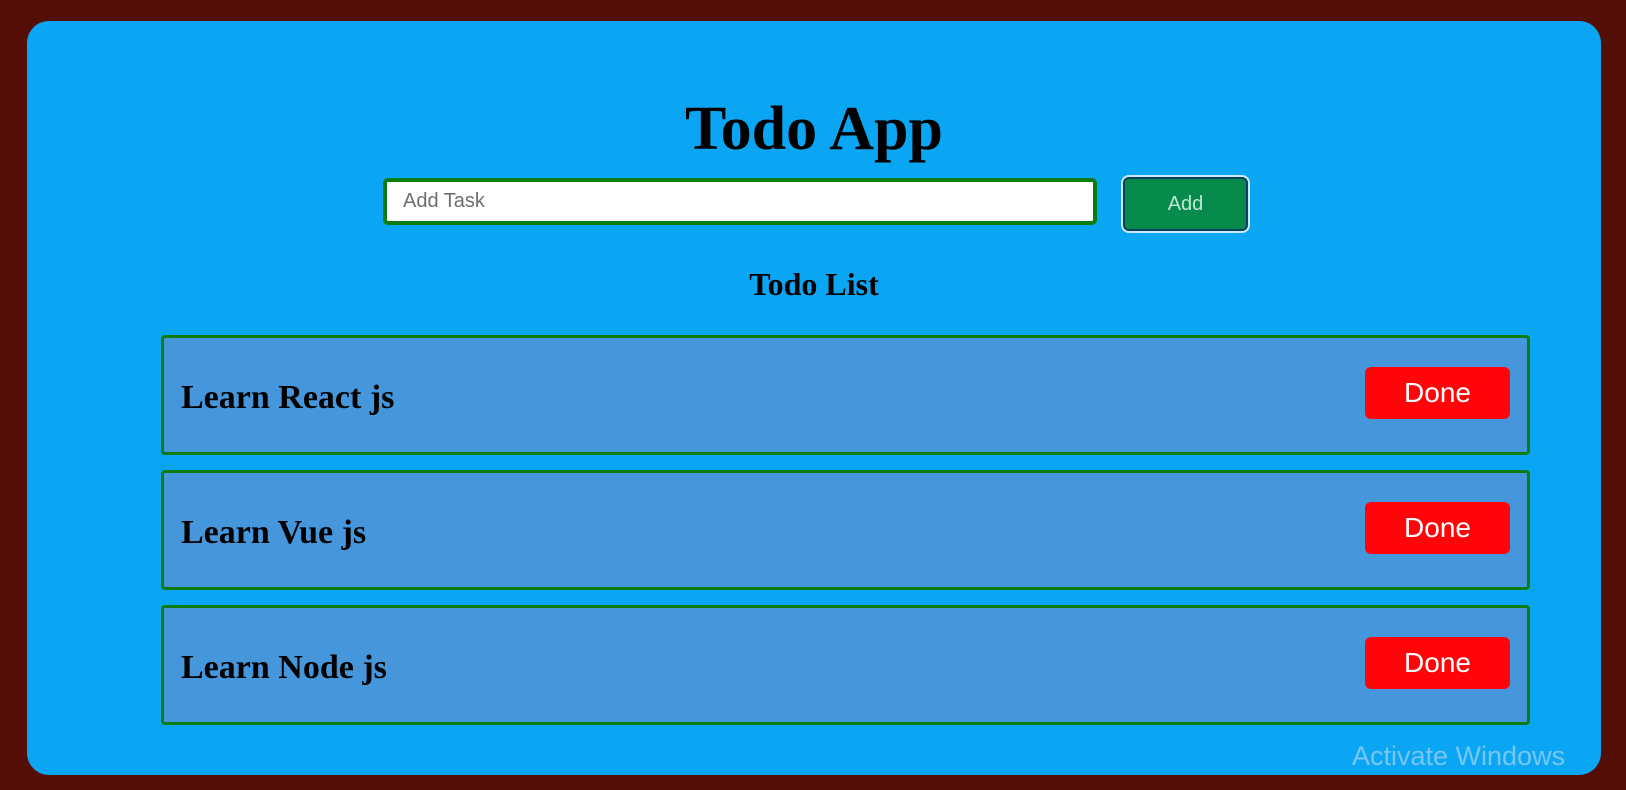  Describe the element at coordinates (284, 667) in the screenshot. I see `todo-item-text: Learn Node js` at that location.